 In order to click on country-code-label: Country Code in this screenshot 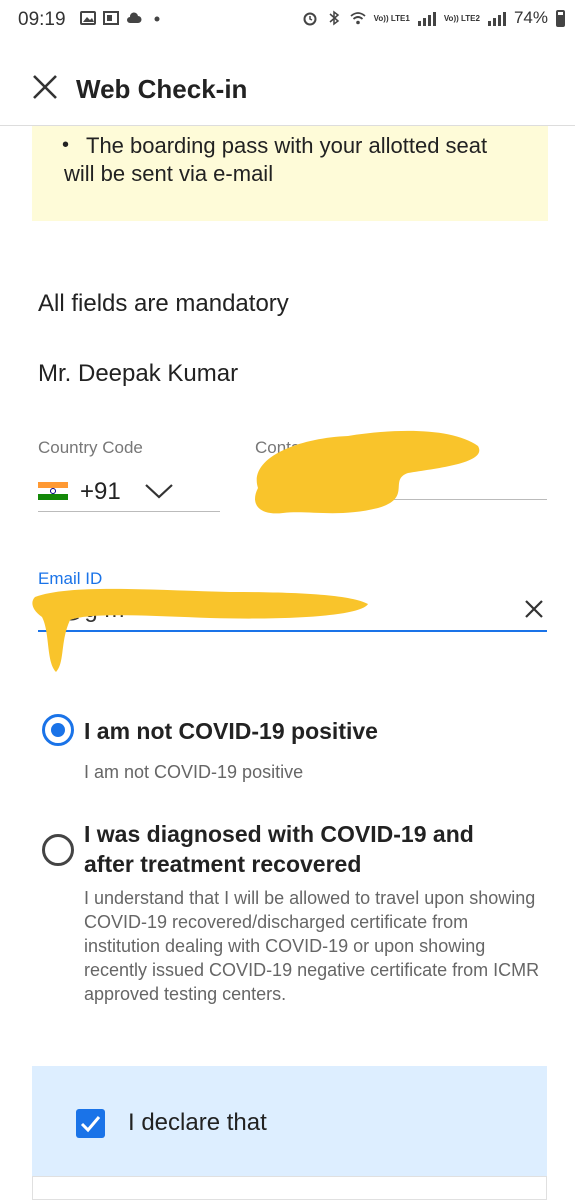, I will do `click(90, 447)`.